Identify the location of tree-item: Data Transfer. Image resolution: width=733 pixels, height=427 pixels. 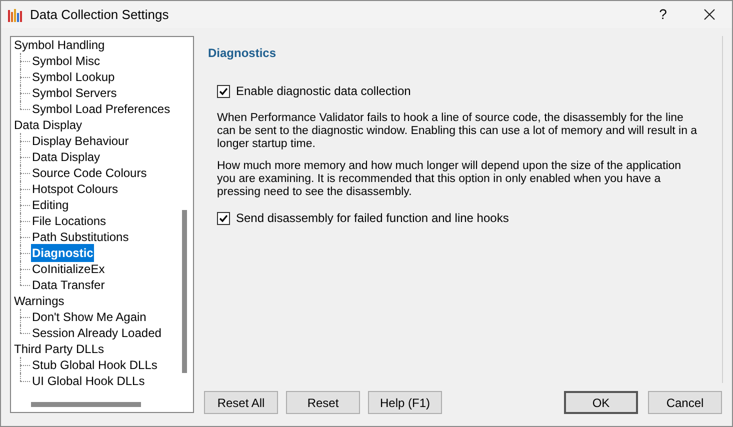
(68, 285).